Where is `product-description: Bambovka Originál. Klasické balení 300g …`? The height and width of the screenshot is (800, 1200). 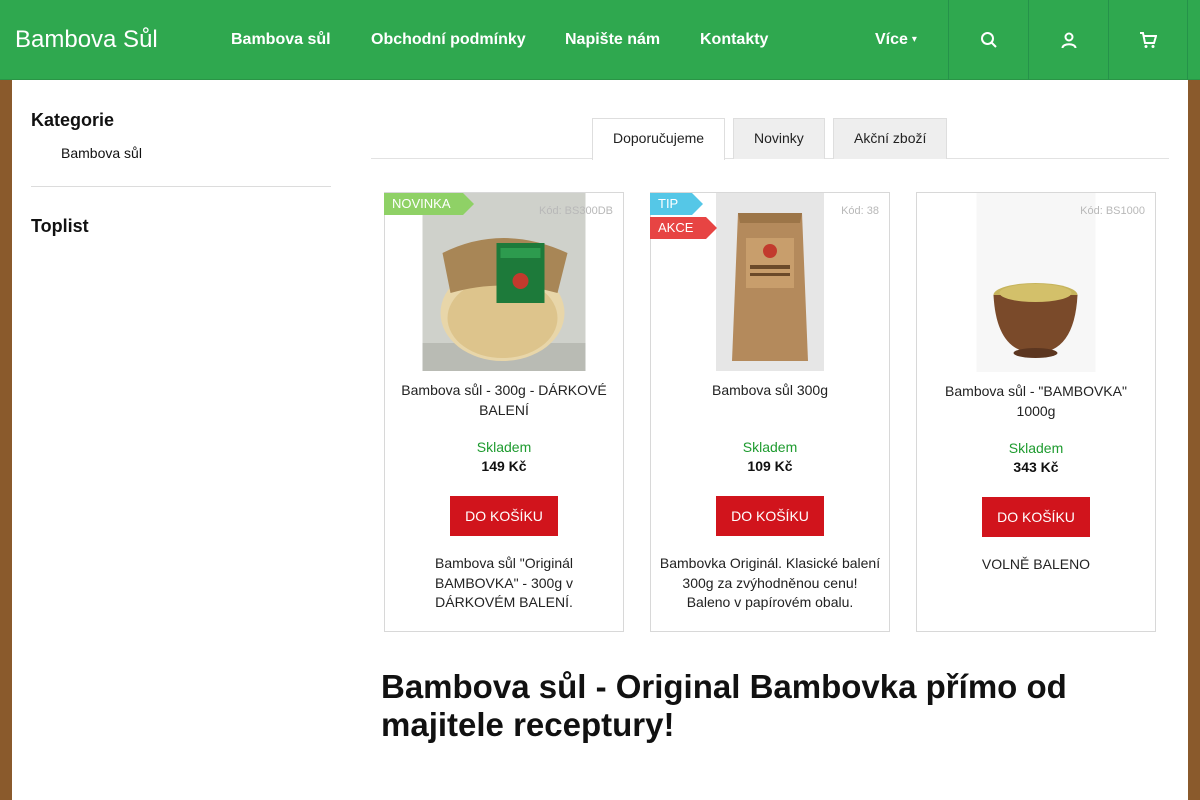
product-description: Bambovka Originál. Klasické balení 300g … is located at coordinates (770, 582).